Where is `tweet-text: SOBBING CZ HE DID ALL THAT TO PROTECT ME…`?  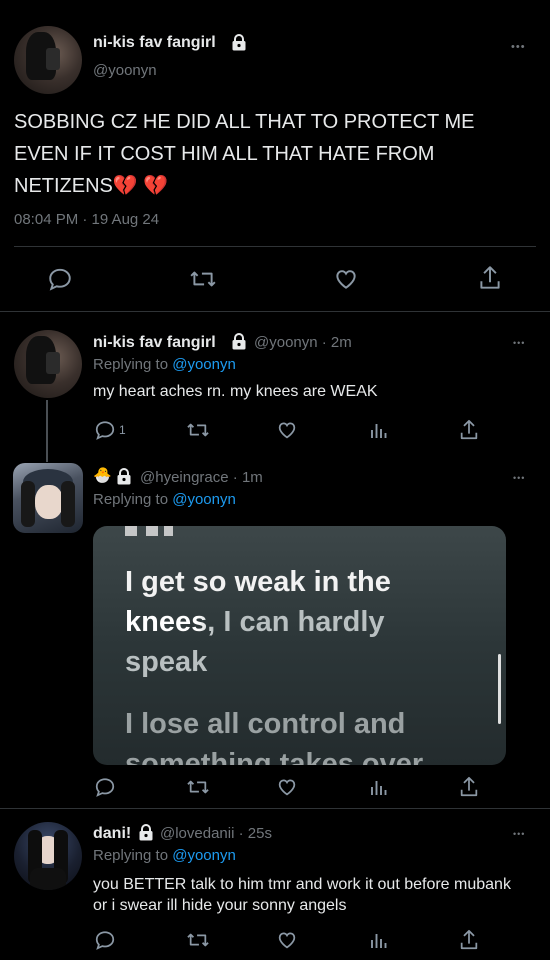 tweet-text: SOBBING CZ HE DID ALL THAT TO PROTECT ME… is located at coordinates (244, 154).